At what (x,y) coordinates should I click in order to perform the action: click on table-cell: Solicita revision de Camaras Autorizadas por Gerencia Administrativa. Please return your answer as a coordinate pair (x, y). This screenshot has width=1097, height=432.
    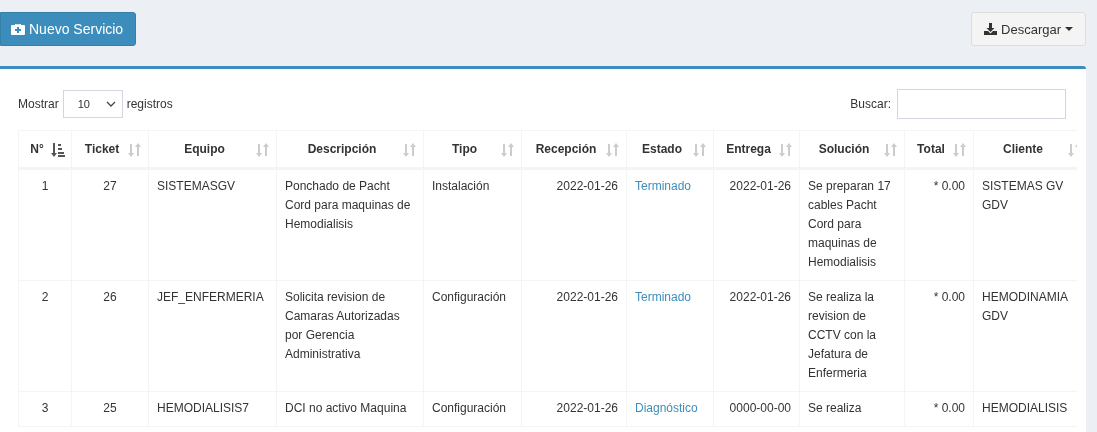
    Looking at the image, I should click on (342, 325).